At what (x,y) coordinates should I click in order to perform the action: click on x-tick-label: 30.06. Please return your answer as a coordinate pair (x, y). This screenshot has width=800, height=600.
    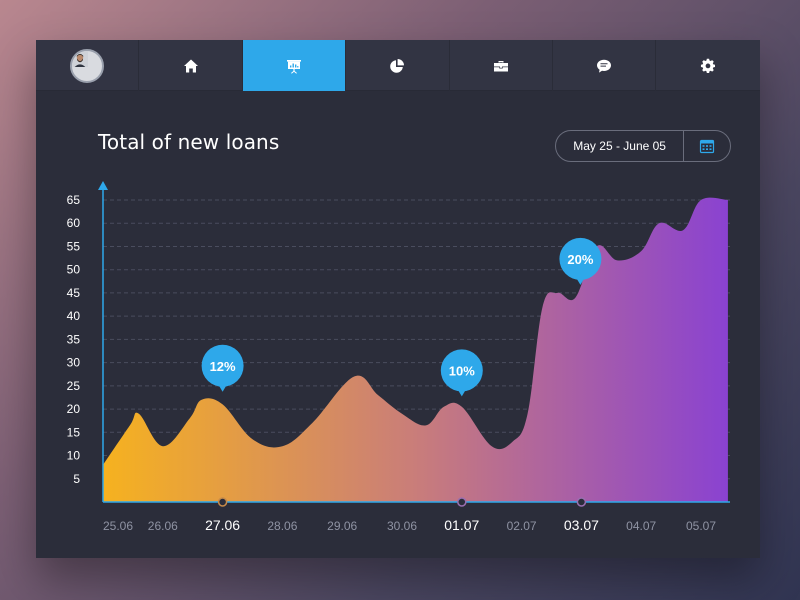
    Looking at the image, I should click on (402, 526).